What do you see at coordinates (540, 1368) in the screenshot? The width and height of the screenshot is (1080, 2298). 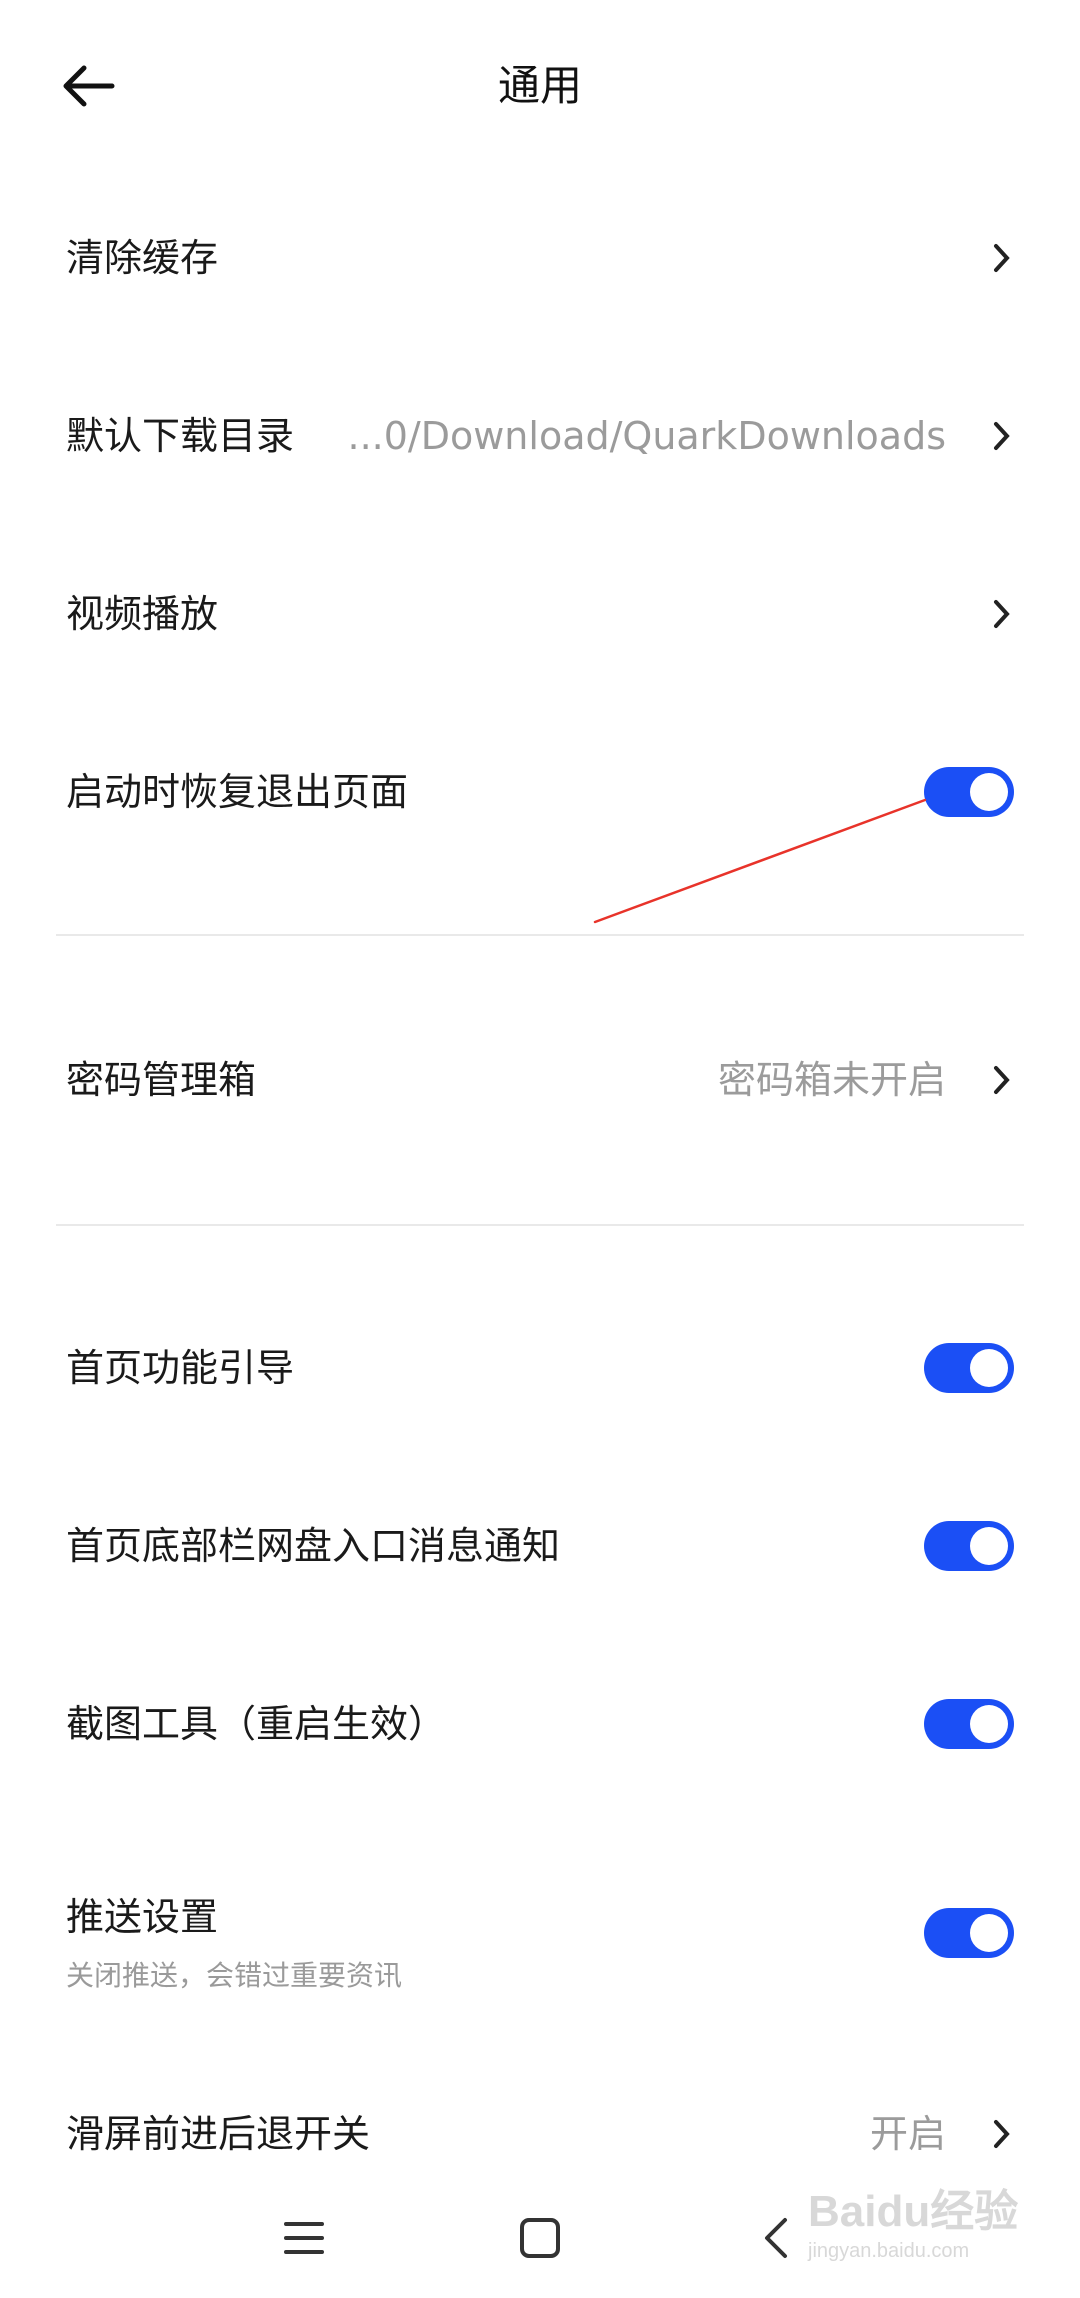 I see `settings-row-home-guide: 首页功能引导` at bounding box center [540, 1368].